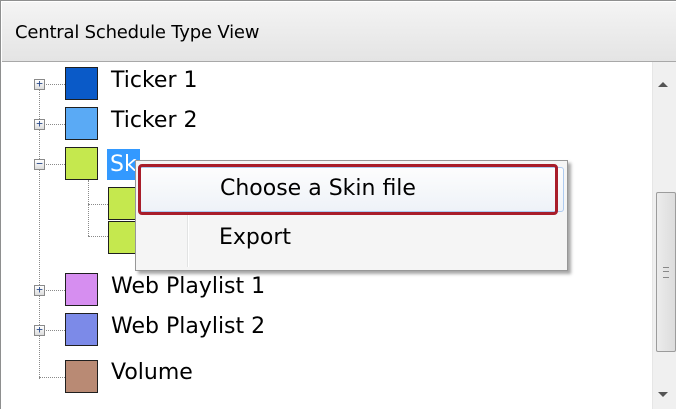 This screenshot has height=409, width=676. What do you see at coordinates (325, 330) in the screenshot?
I see `tree-item-web-playlist-2: + Web Playlist 2` at bounding box center [325, 330].